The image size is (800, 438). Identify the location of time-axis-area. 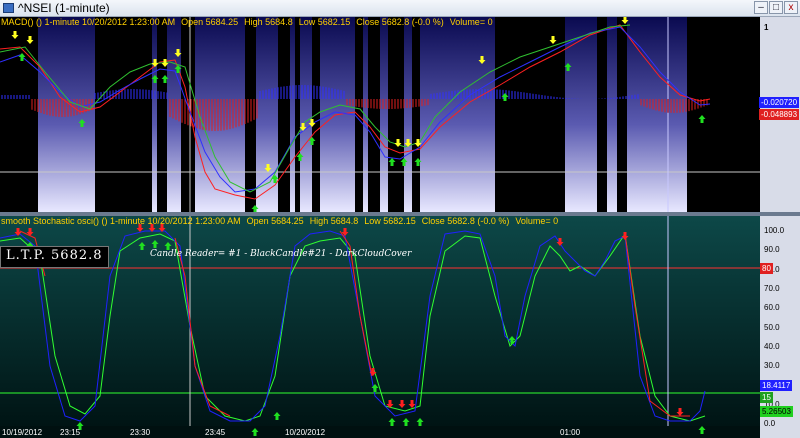
(380, 432).